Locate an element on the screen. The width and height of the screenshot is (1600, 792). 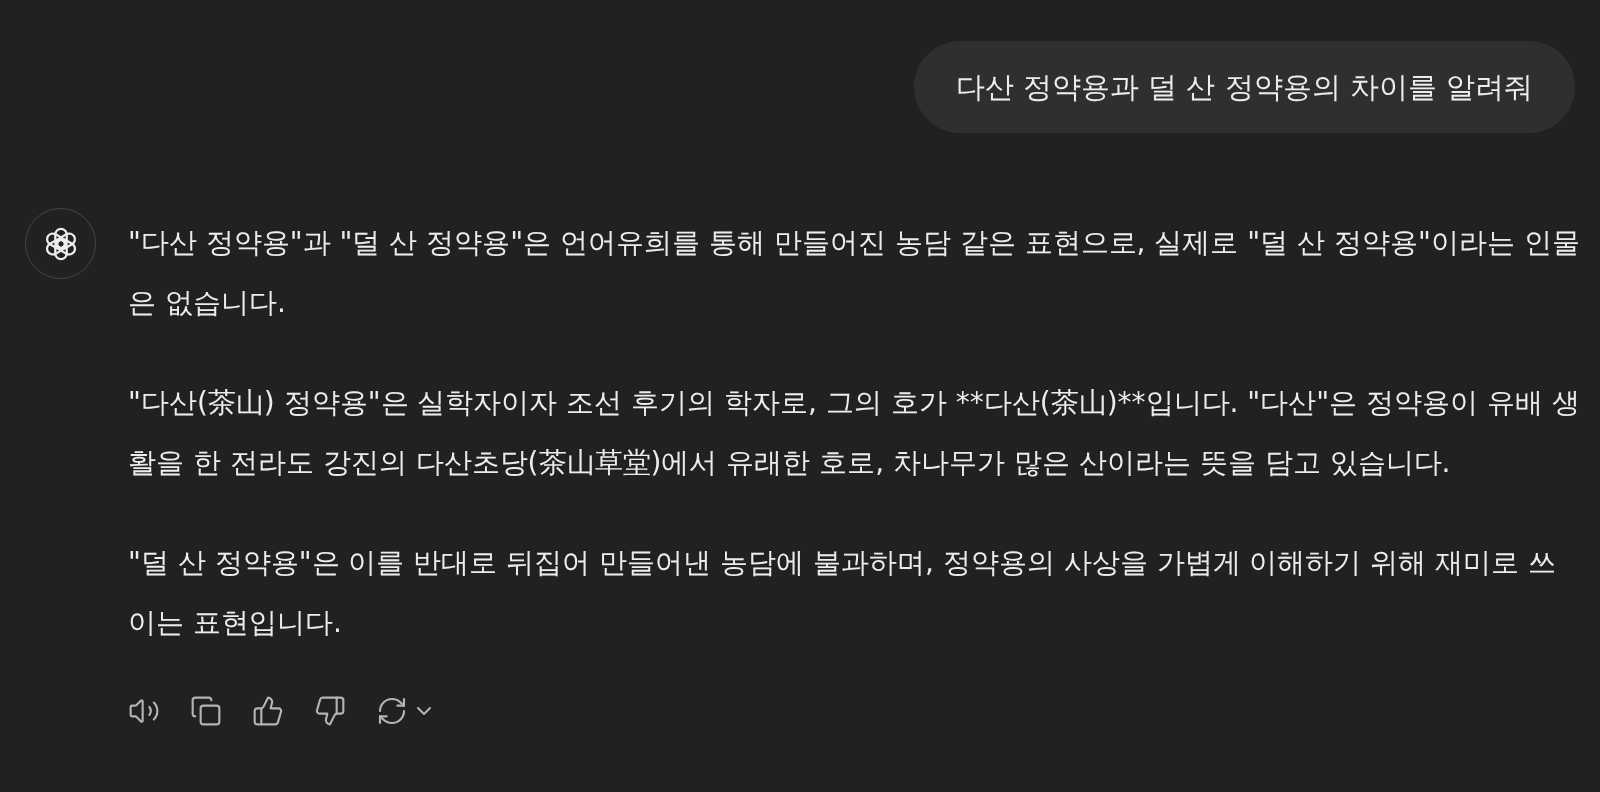
thumbs-down-icon is located at coordinates (330, 711).